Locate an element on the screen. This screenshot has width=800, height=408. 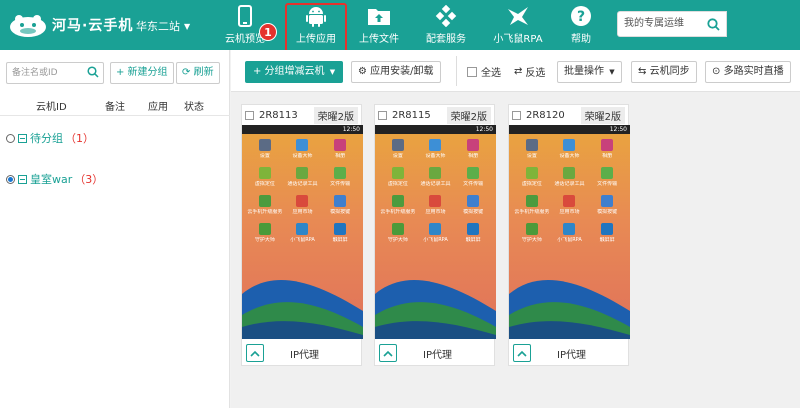
nav-services: 配套服务 is located at coordinates (446, 25).